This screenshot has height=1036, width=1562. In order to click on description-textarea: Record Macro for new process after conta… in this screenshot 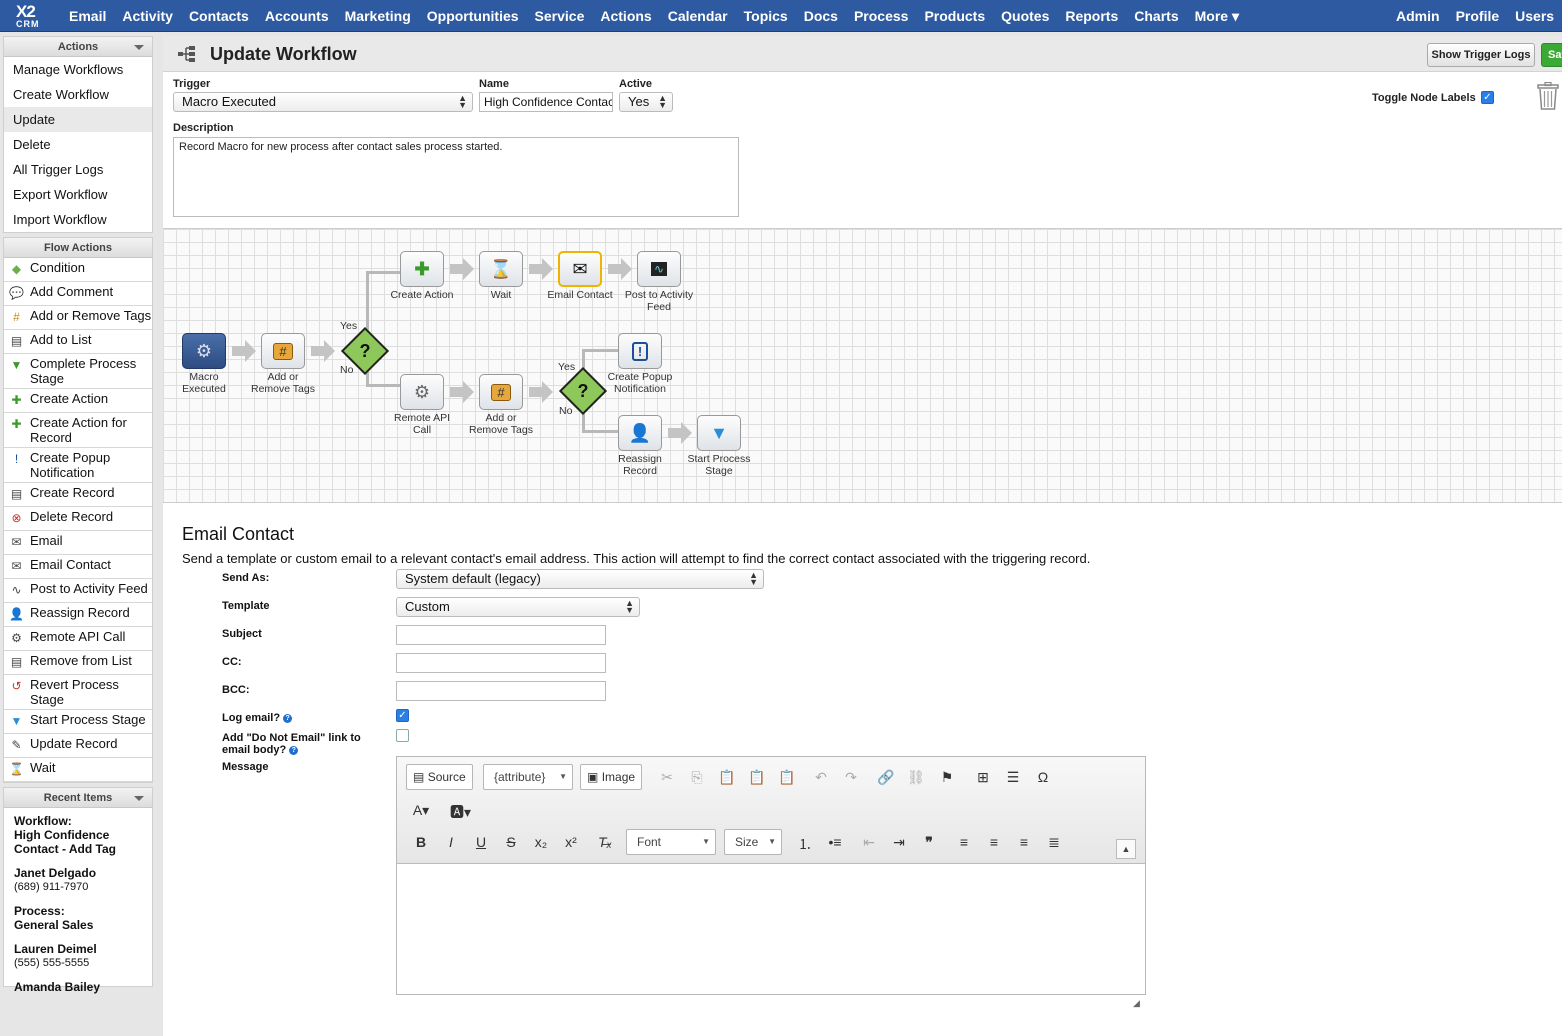, I will do `click(456, 177)`.